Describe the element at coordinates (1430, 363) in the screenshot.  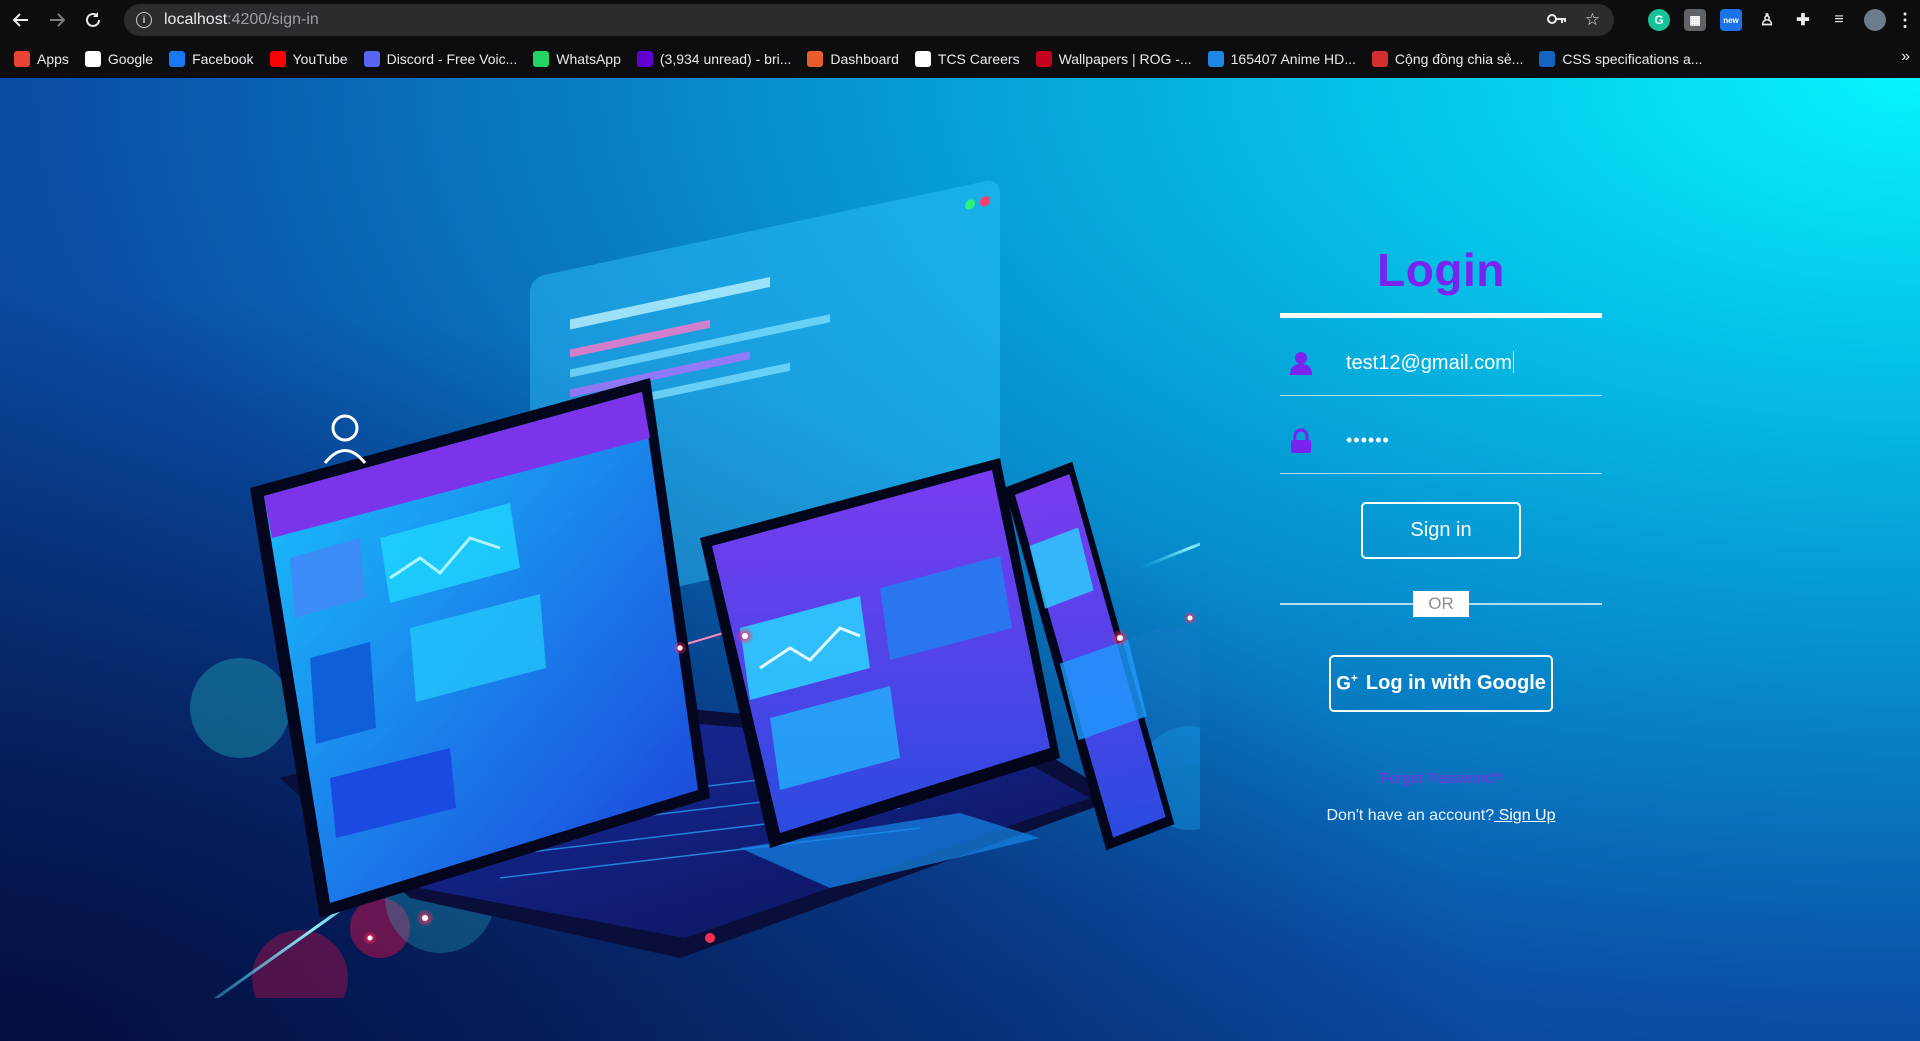
I see `email-input: test12@gmail.com` at that location.